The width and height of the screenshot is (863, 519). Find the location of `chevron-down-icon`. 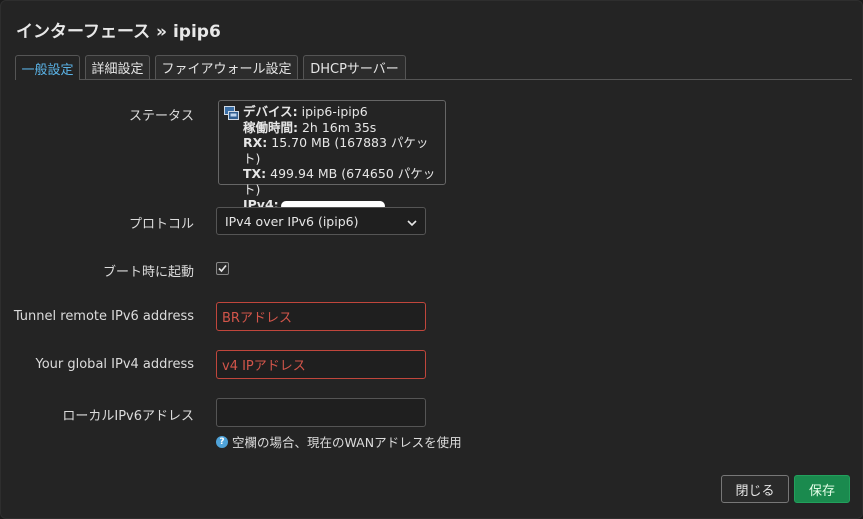

chevron-down-icon is located at coordinates (412, 223).